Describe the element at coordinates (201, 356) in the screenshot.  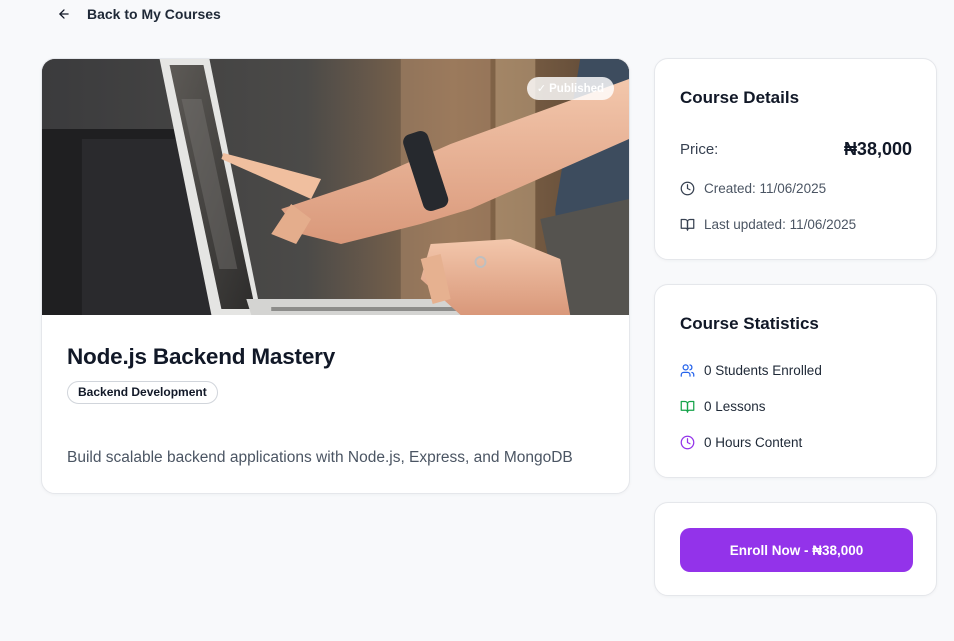
I see `course-title: Node.js Backend Mastery` at that location.